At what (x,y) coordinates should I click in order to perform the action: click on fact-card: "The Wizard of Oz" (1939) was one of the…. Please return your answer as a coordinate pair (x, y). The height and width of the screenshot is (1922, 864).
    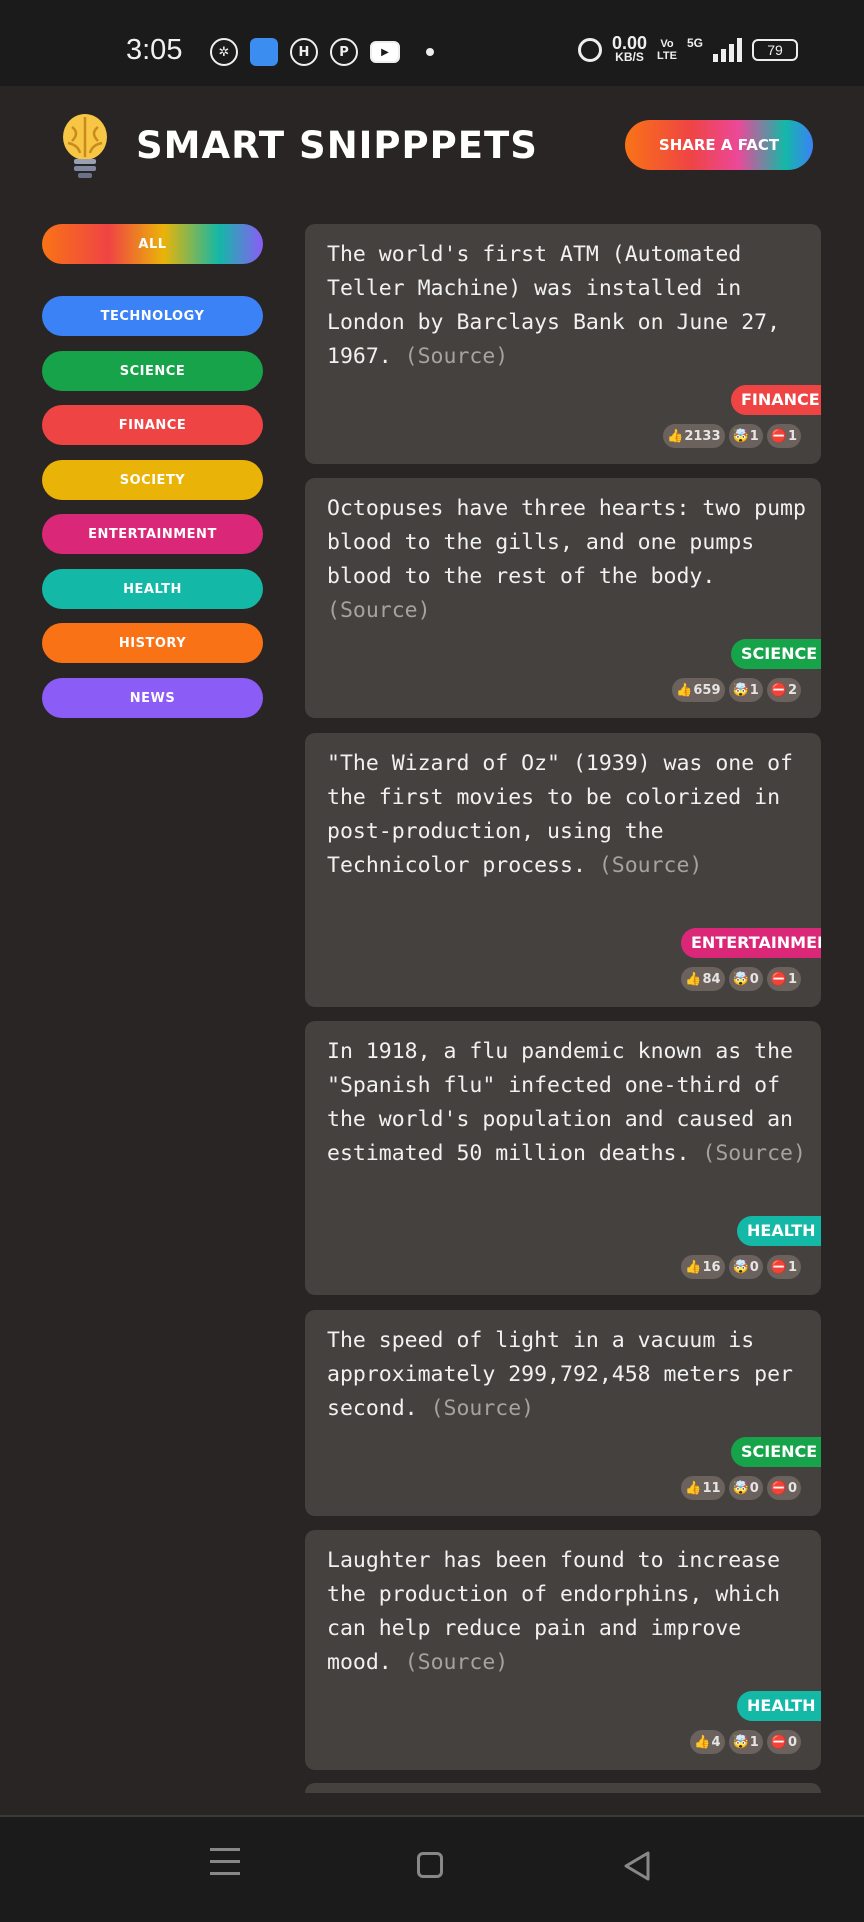
    Looking at the image, I should click on (563, 870).